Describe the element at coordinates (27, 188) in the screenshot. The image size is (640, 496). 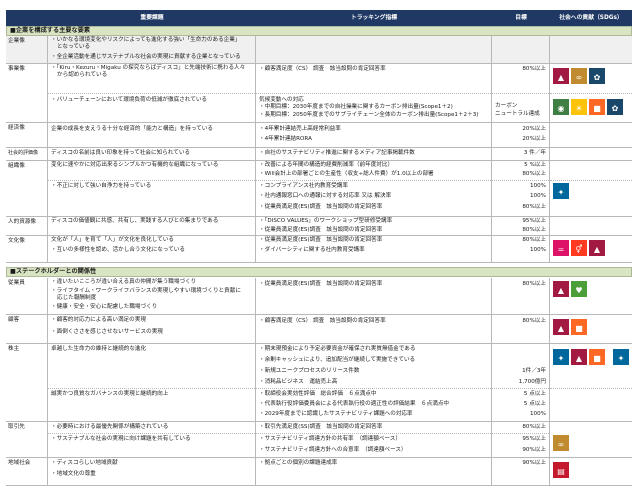
I see `row-category: 組織像` at that location.